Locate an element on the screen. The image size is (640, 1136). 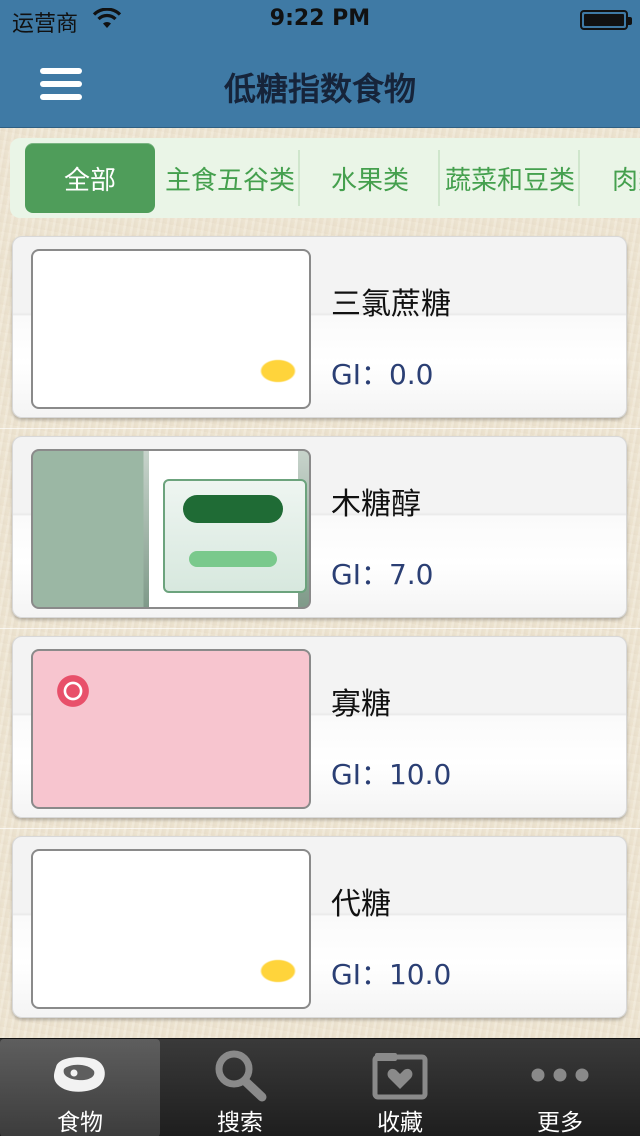
food-gi-value: GI：0.0 is located at coordinates (382, 374).